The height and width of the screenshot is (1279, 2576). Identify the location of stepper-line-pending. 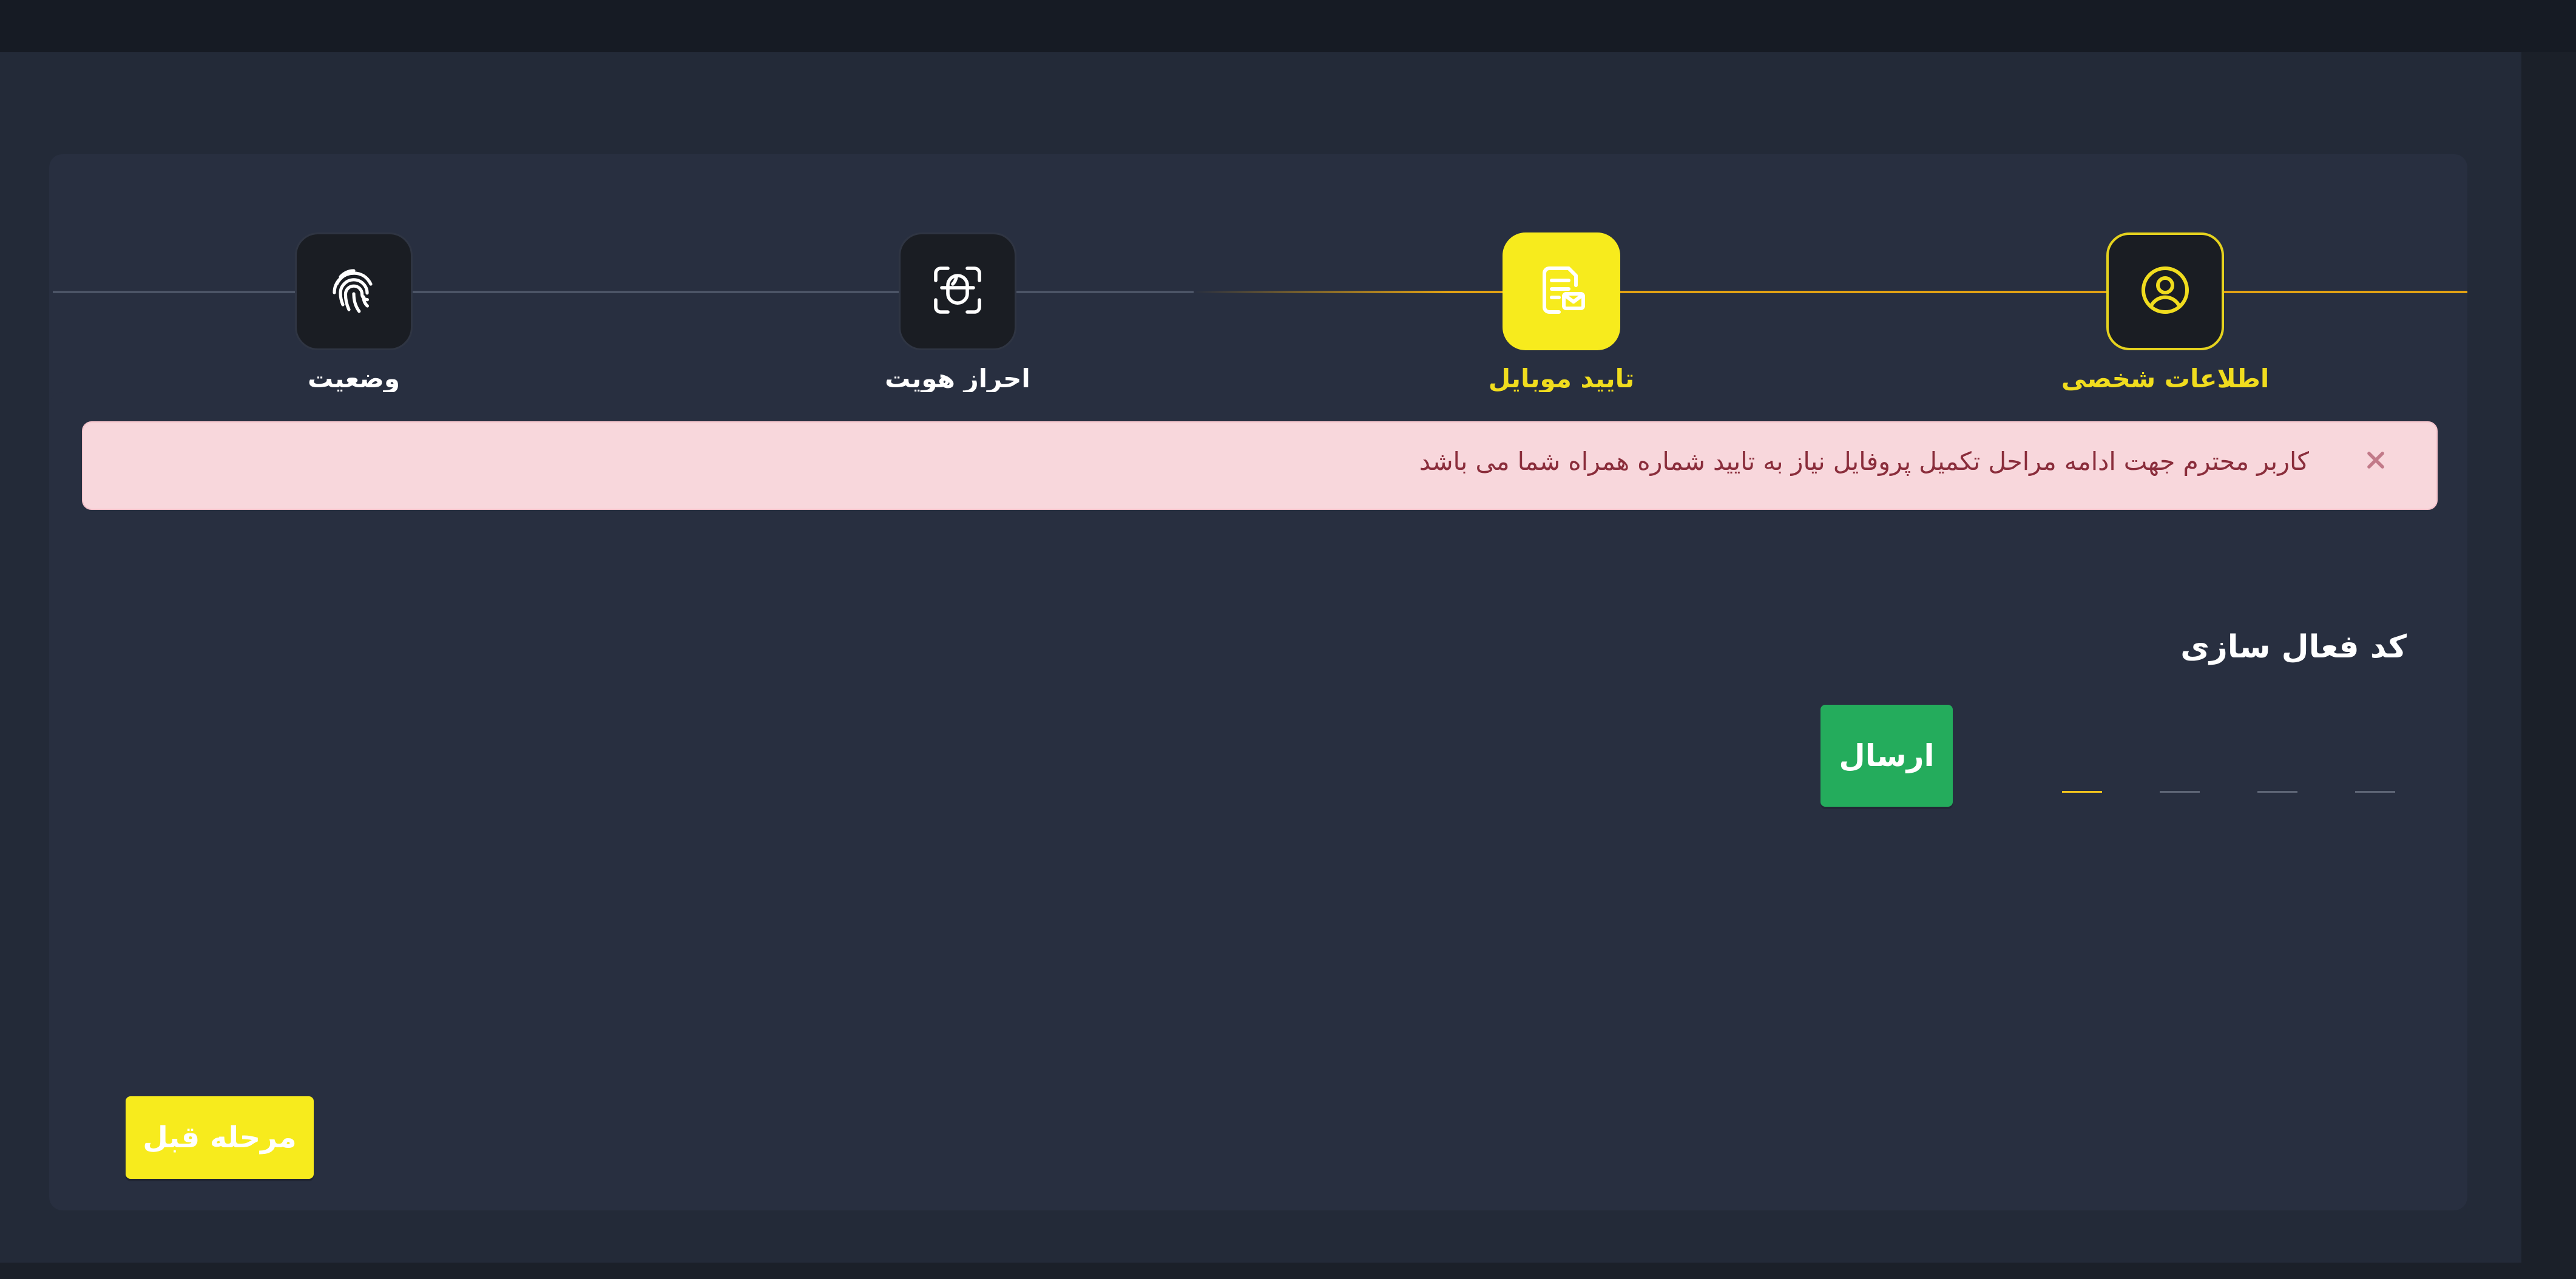
(624, 292).